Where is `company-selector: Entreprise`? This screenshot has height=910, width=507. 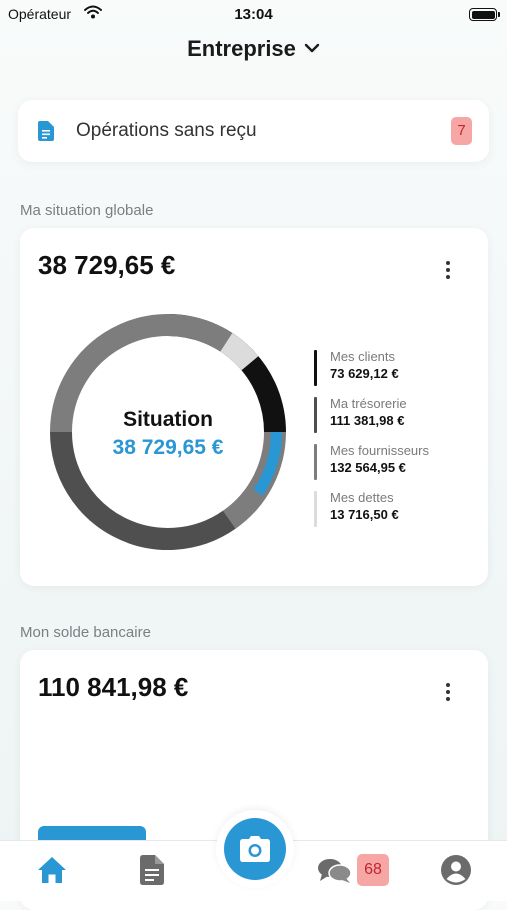
company-selector: Entreprise is located at coordinates (253, 49).